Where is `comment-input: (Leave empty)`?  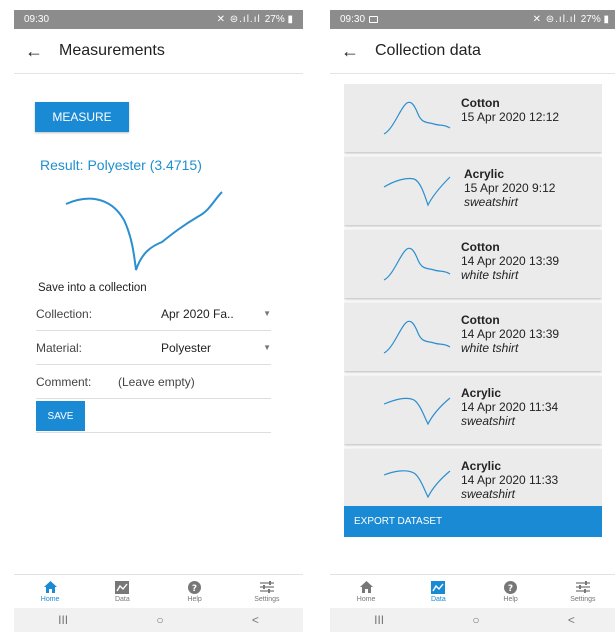
comment-input: (Leave empty) is located at coordinates (194, 382).